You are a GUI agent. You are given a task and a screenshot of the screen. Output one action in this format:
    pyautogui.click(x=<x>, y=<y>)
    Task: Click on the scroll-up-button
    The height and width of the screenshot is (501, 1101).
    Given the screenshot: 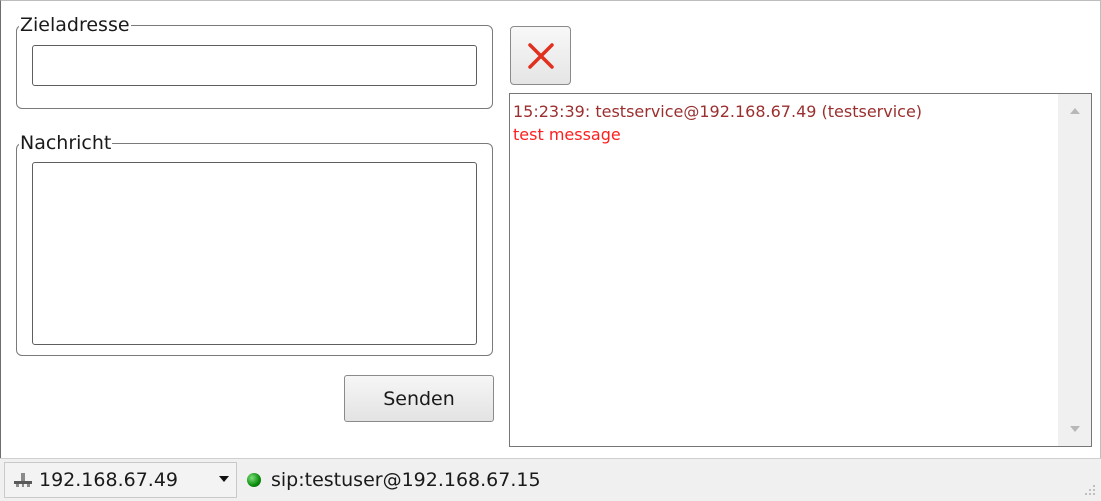 What is the action you would take?
    pyautogui.click(x=1074, y=111)
    